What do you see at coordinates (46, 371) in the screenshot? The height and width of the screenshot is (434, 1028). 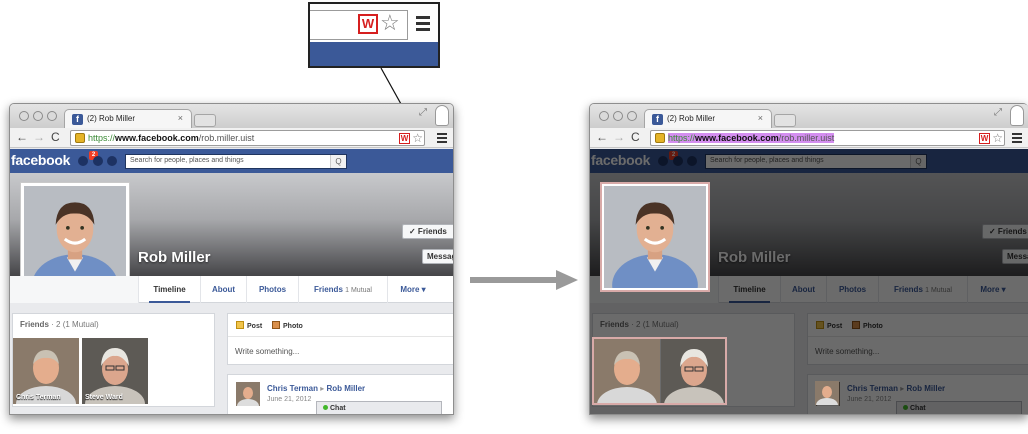 I see `friend-tile: Chris Terman` at bounding box center [46, 371].